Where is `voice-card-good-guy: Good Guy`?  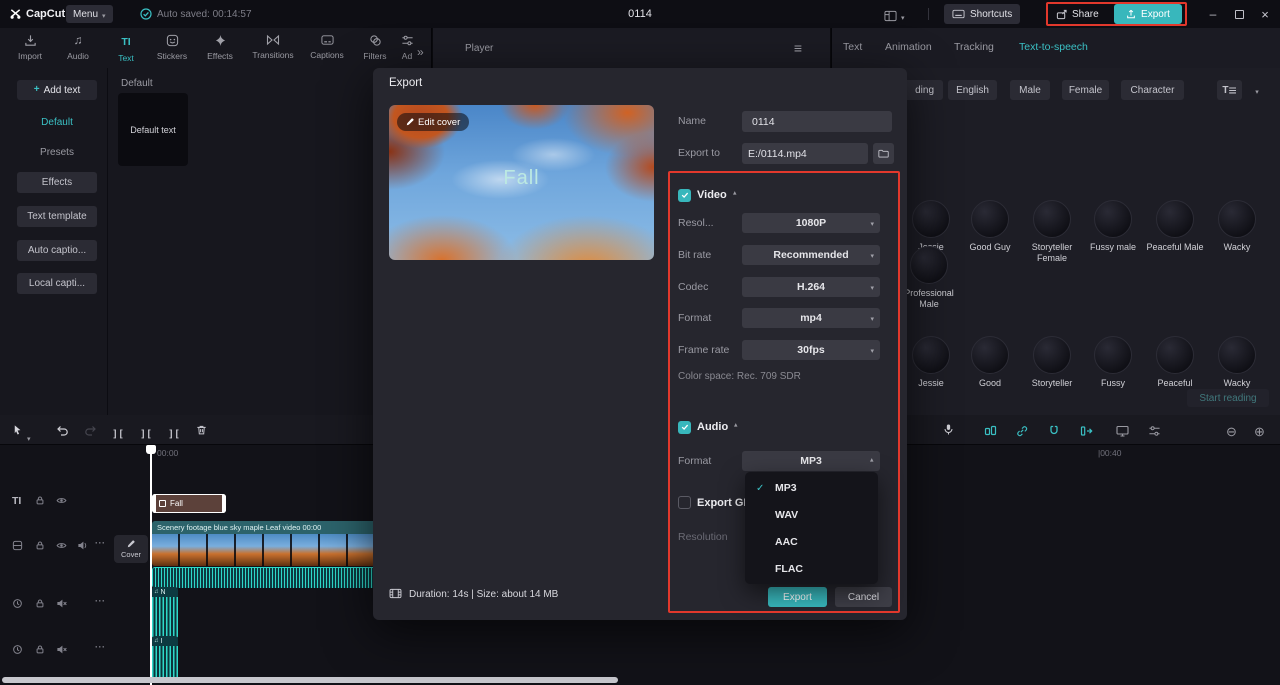 voice-card-good-guy: Good Guy is located at coordinates (990, 226).